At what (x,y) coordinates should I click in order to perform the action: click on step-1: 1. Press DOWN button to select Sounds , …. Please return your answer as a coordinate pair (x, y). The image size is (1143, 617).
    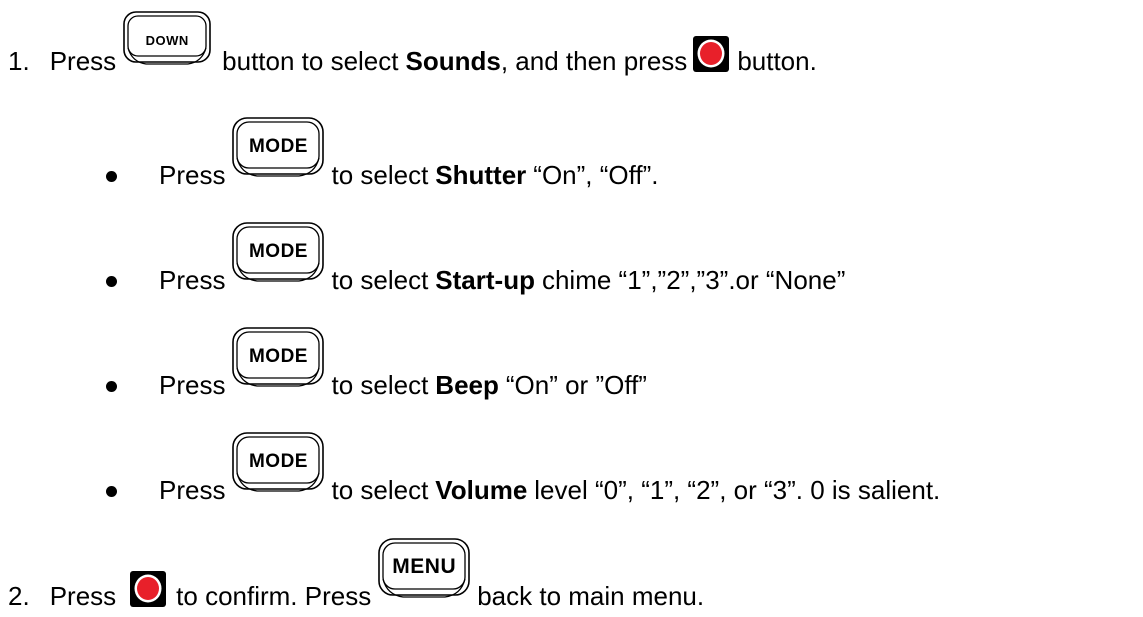
    Looking at the image, I should click on (412, 39).